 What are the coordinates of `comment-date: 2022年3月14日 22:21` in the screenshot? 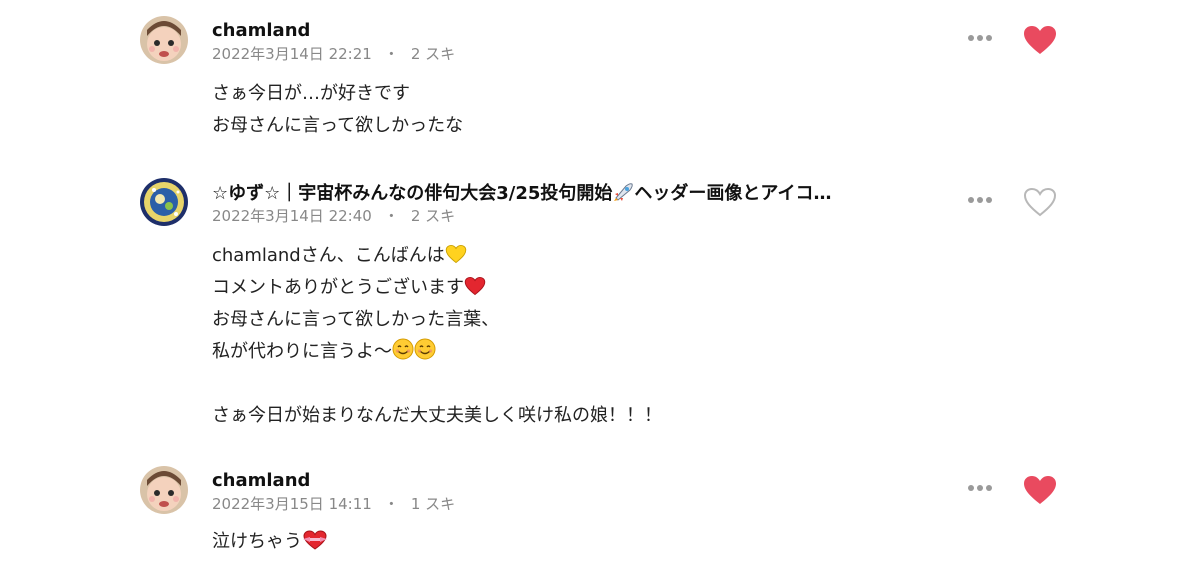 It's located at (292, 54).